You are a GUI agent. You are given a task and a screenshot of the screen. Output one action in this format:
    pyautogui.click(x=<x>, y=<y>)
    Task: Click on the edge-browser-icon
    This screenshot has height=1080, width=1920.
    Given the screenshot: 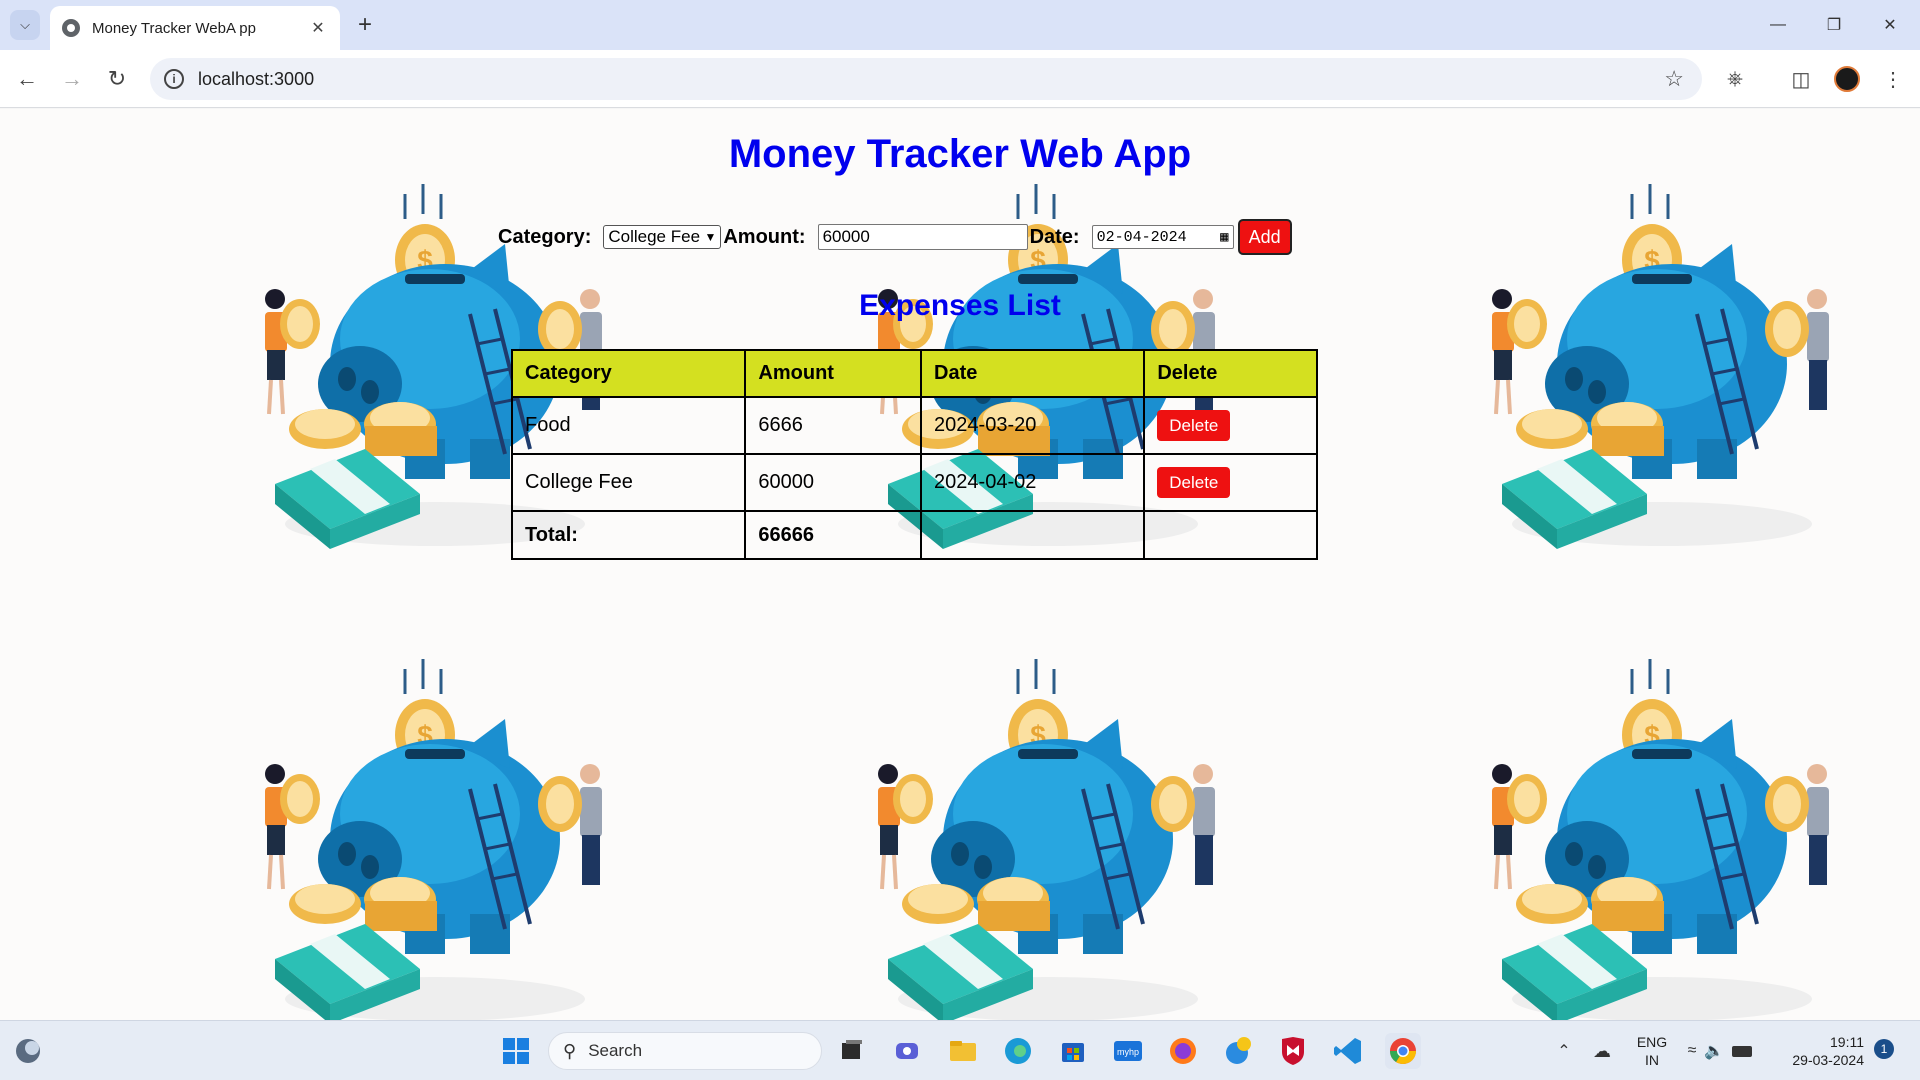 What is the action you would take?
    pyautogui.click(x=1018, y=1051)
    